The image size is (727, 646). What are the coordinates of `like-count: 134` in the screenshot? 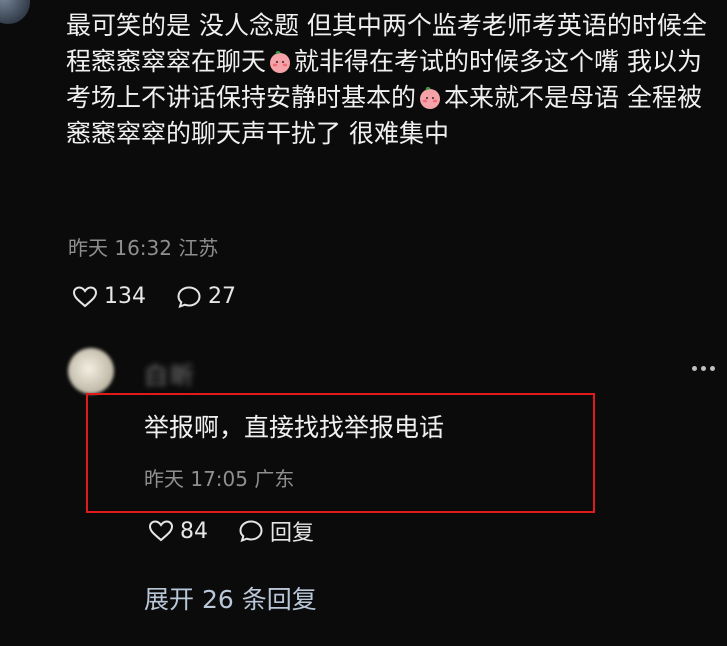 It's located at (125, 296).